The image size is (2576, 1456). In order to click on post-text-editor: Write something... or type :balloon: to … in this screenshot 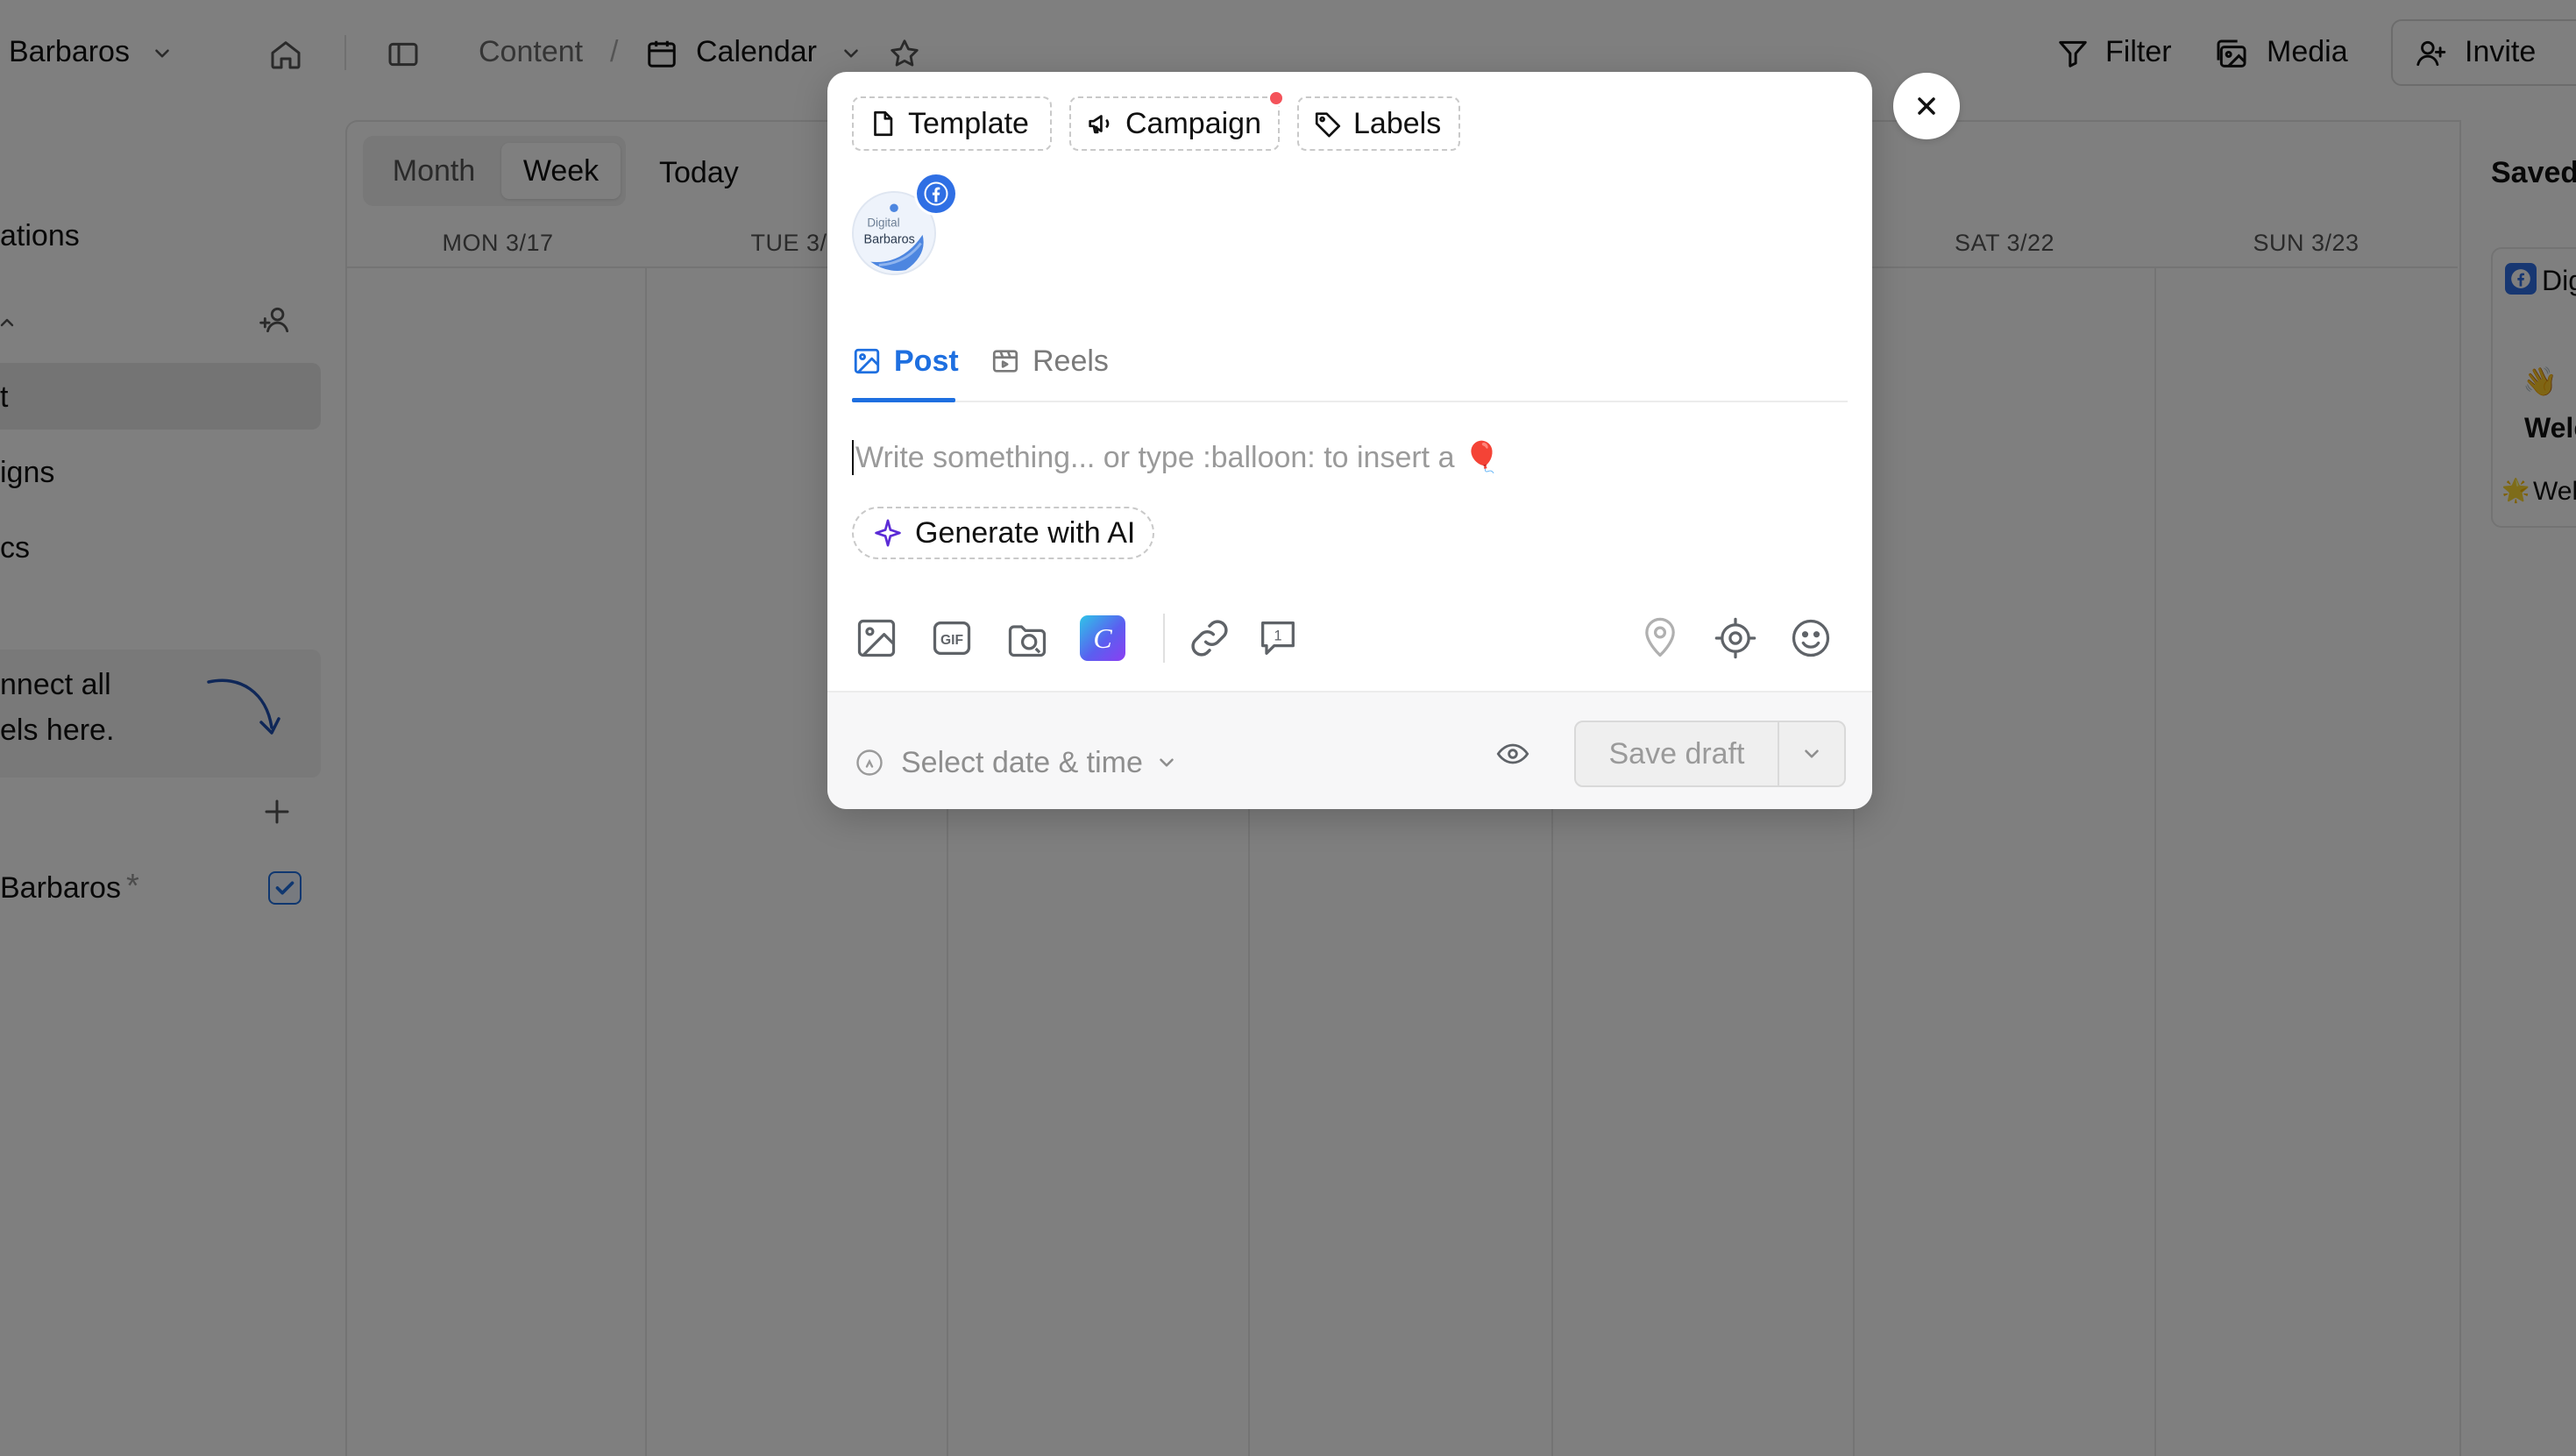, I will do `click(1347, 457)`.